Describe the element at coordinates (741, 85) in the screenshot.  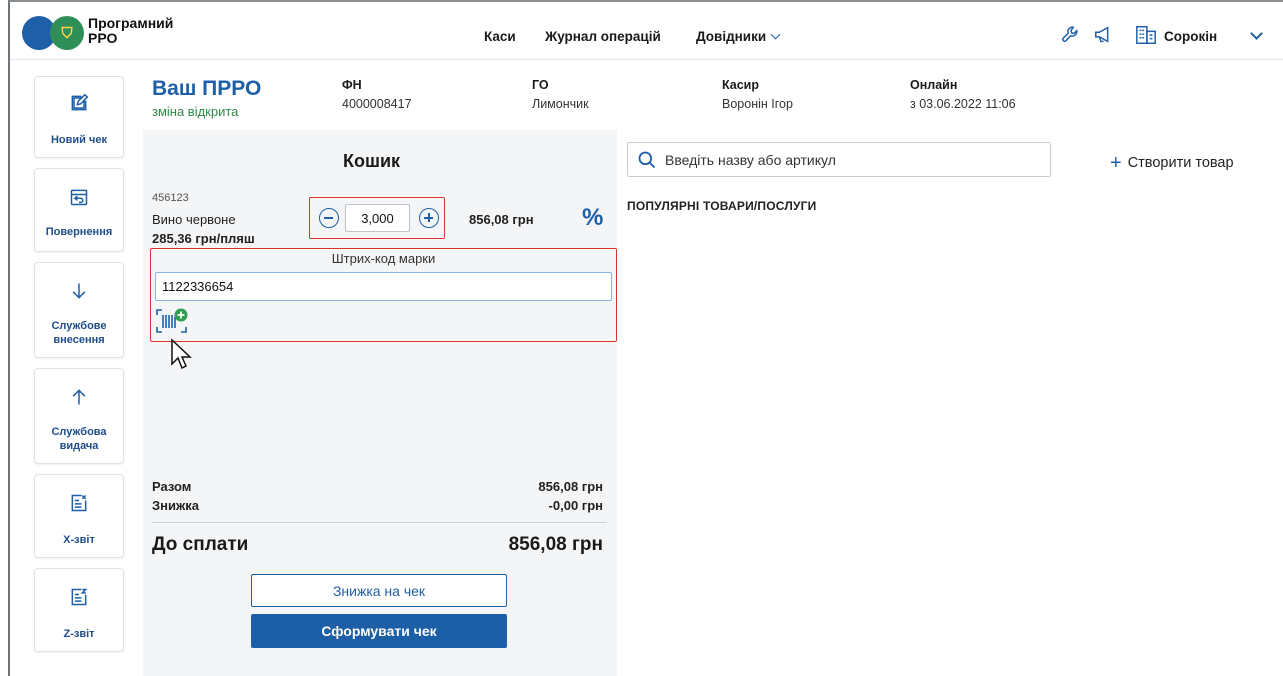
I see `cashier-label: Касир` at that location.